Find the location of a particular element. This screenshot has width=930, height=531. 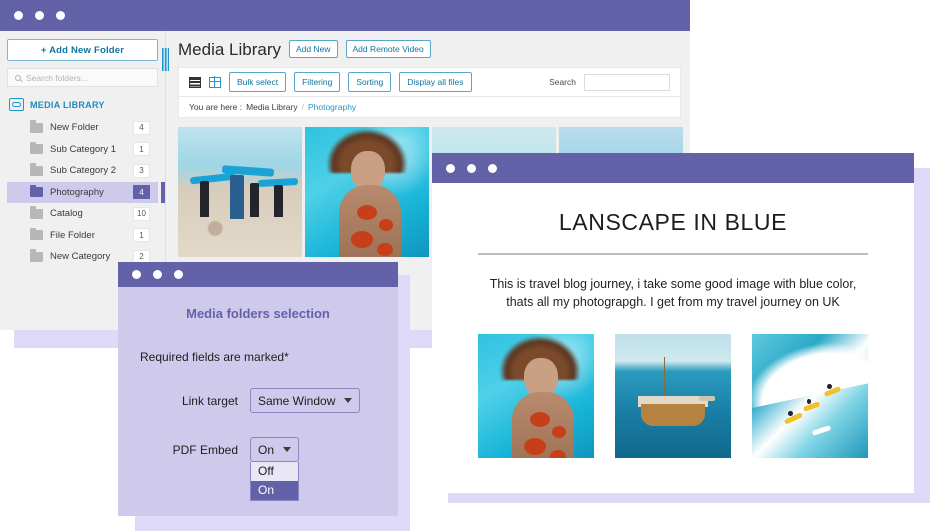

link-target-select-wrap: Same Window is located at coordinates (305, 400).